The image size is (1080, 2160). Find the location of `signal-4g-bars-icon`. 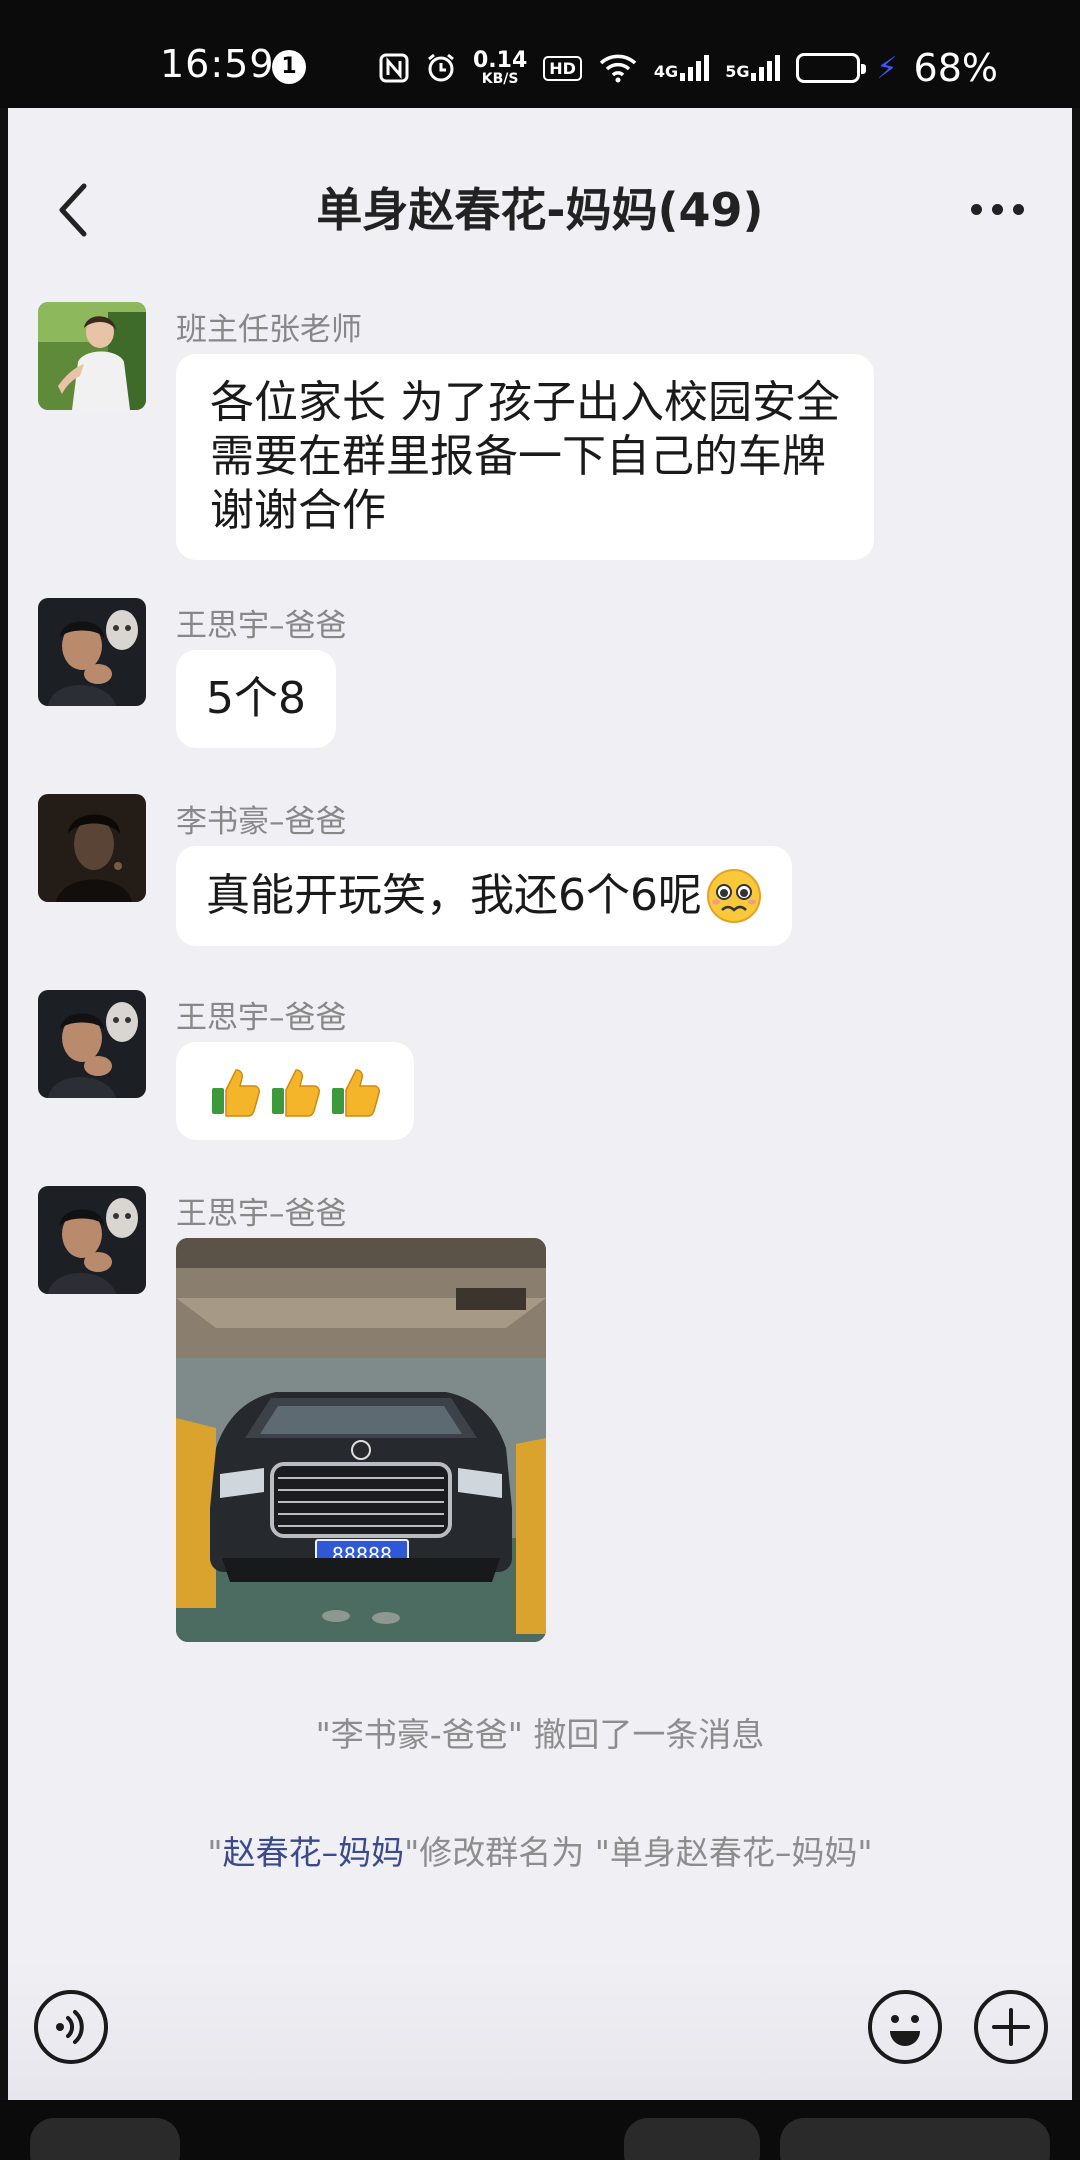

signal-4g-bars-icon is located at coordinates (695, 68).